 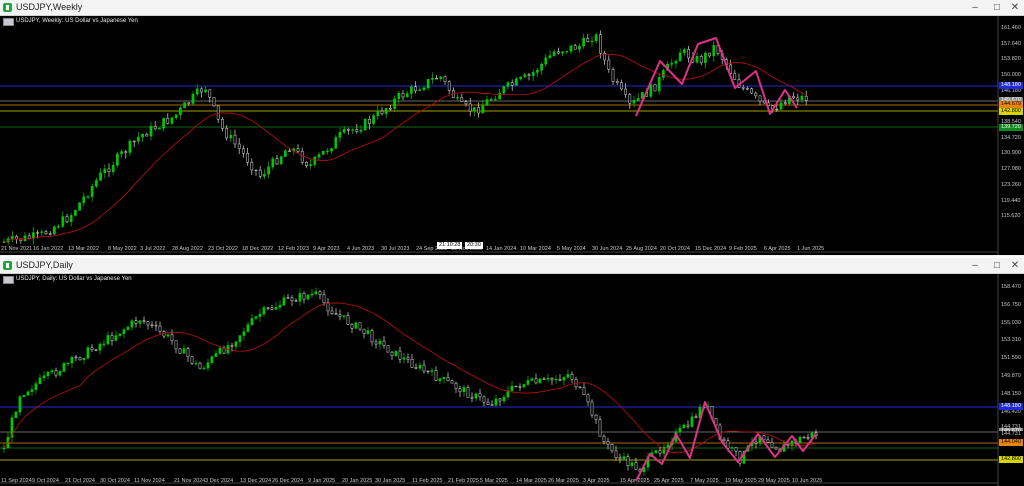 What do you see at coordinates (512, 266) in the screenshot?
I see `daily-titlebar: USDJPY,Daily – □ ✕` at bounding box center [512, 266].